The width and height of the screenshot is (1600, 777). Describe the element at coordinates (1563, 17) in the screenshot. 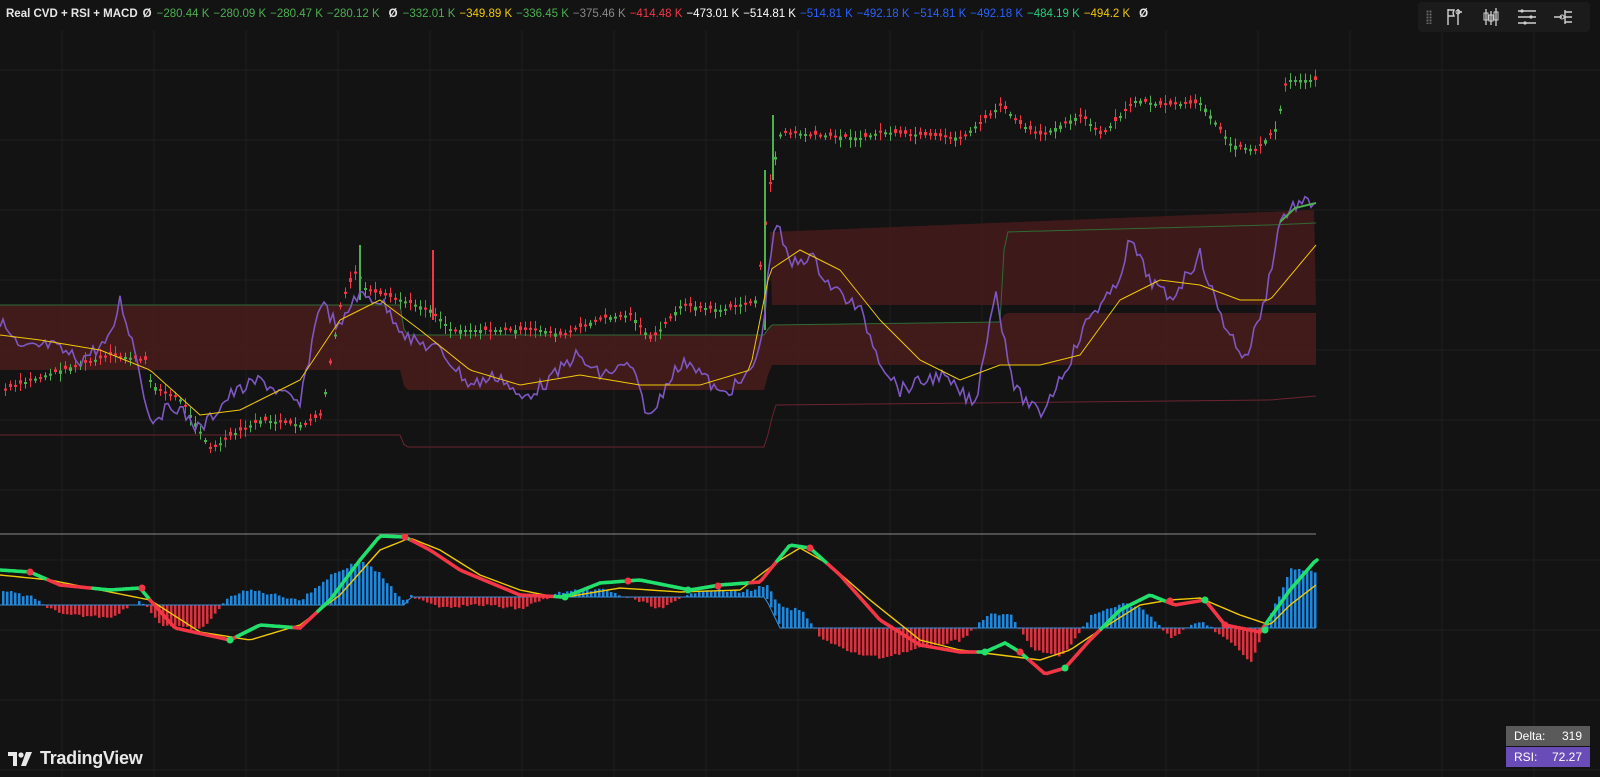

I see `arrow-lines-icon` at that location.